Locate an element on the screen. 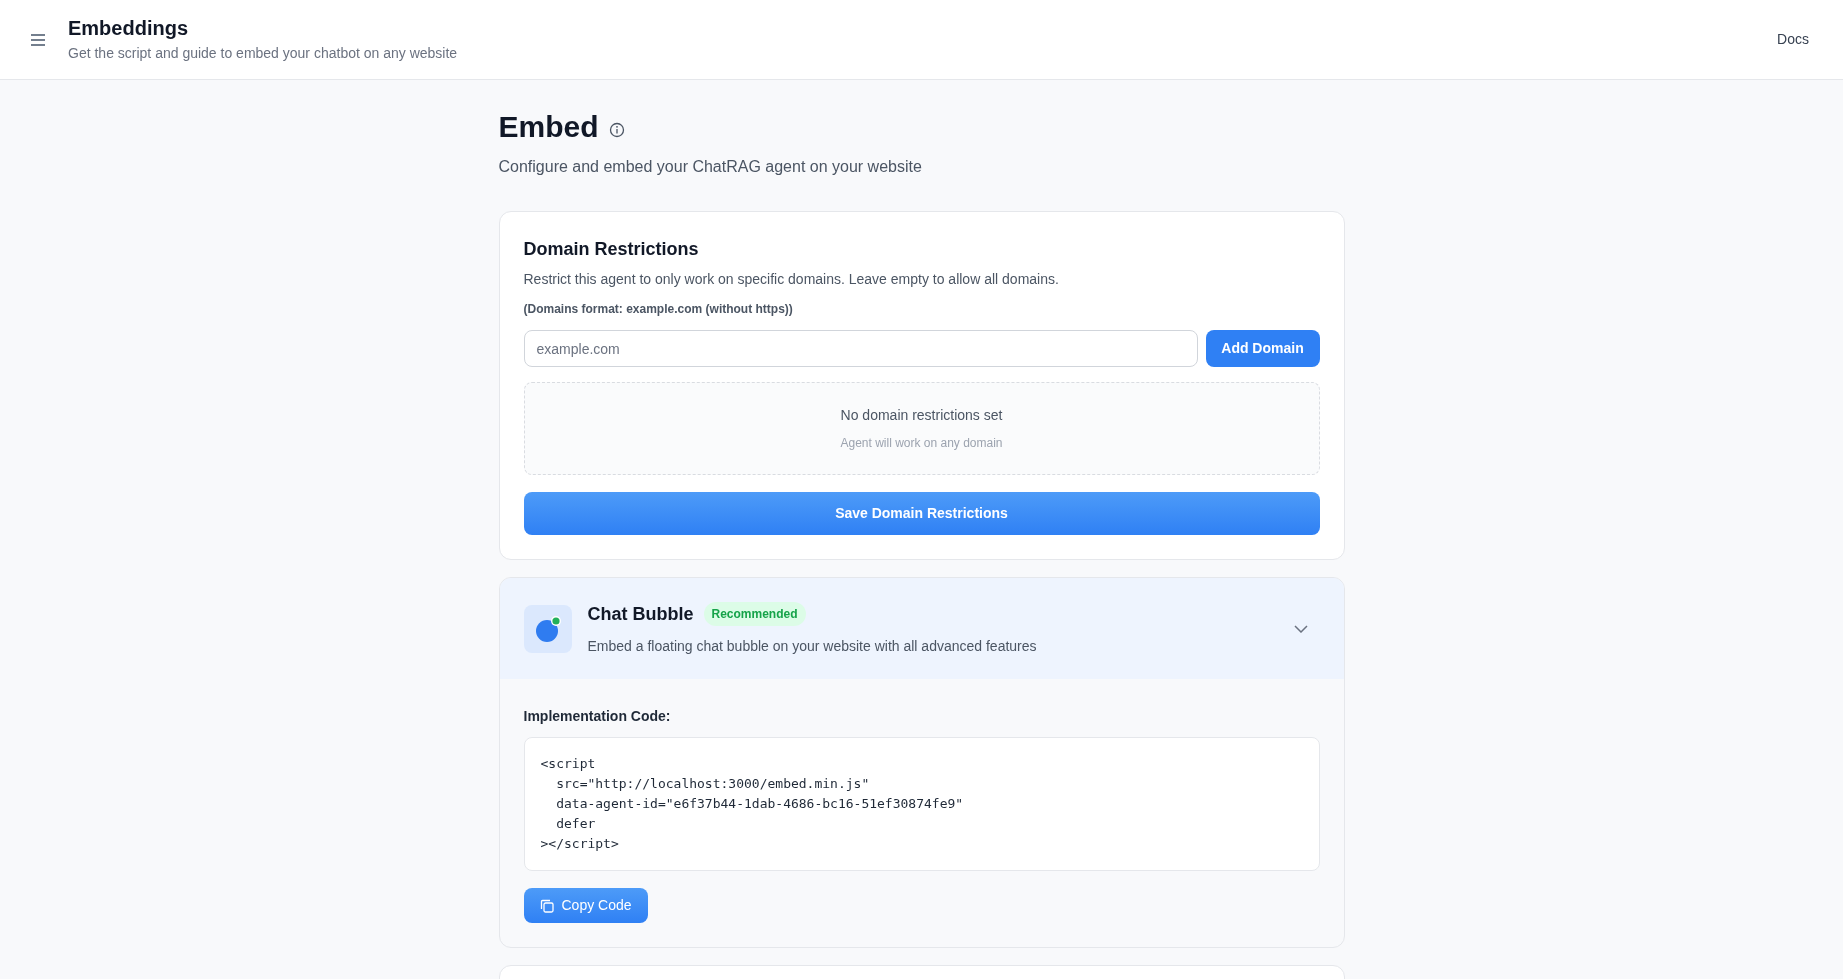 This screenshot has height=979, width=1843. menu-icon is located at coordinates (38, 39).